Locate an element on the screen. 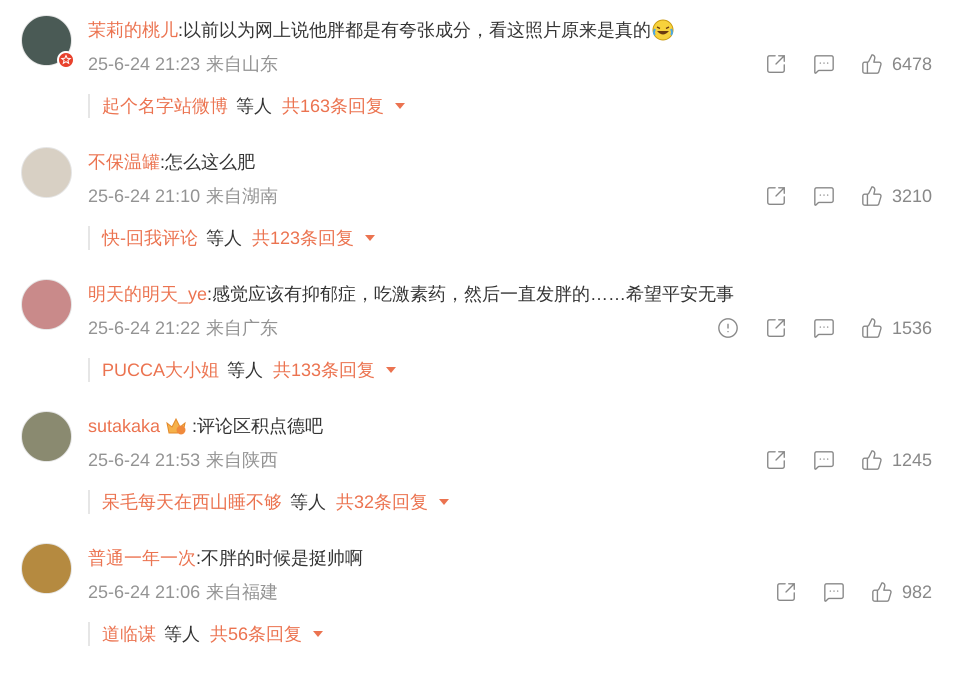 The height and width of the screenshot is (685, 960). timestamp: 25-6-24 21:53 is located at coordinates (144, 460).